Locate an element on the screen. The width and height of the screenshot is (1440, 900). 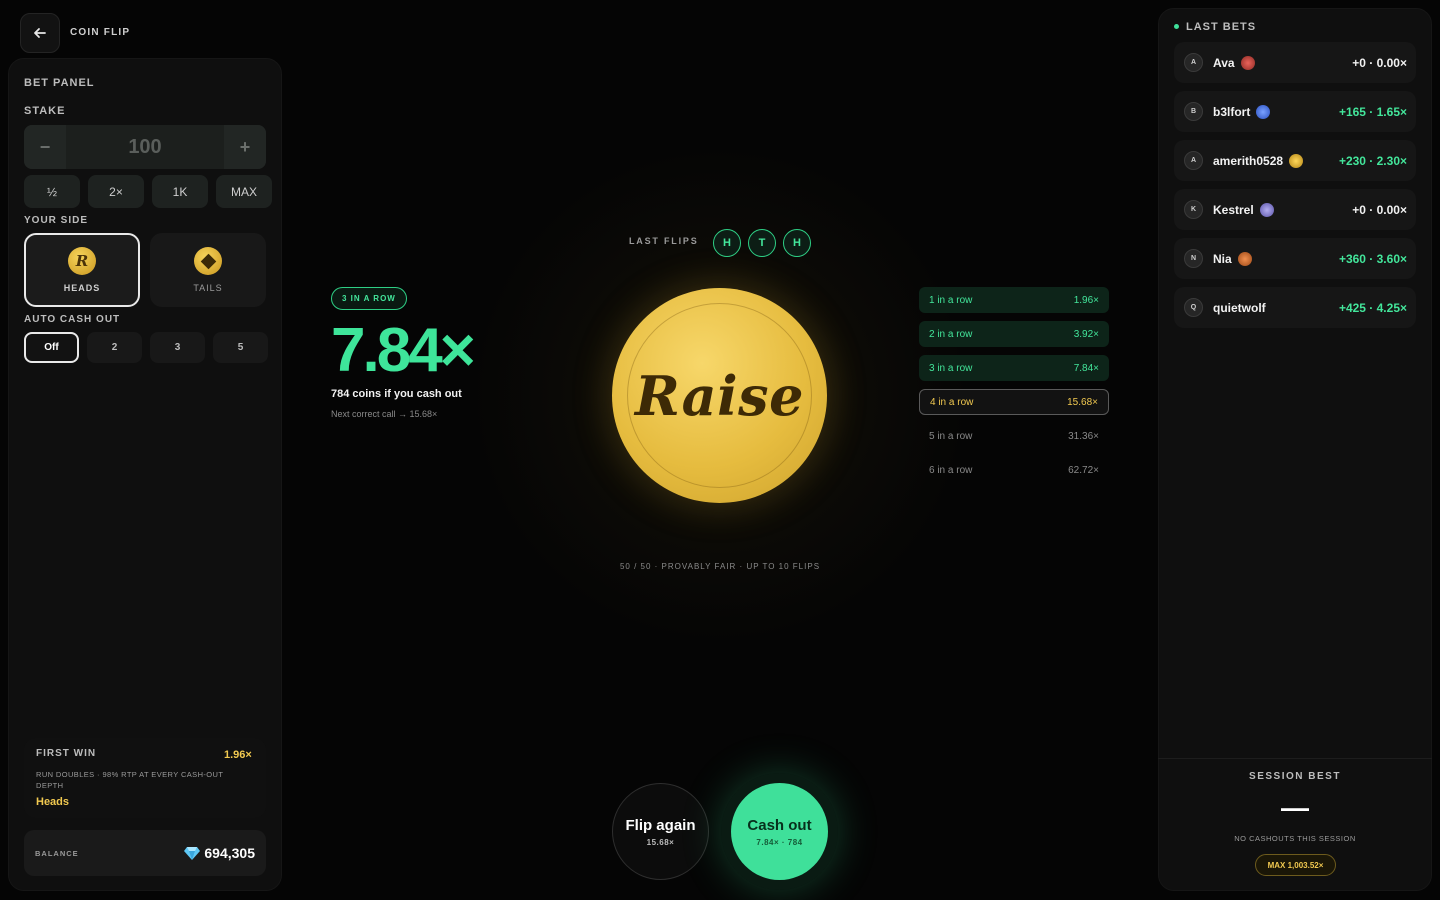
streak-badge: 3 IN A ROW is located at coordinates (369, 298).